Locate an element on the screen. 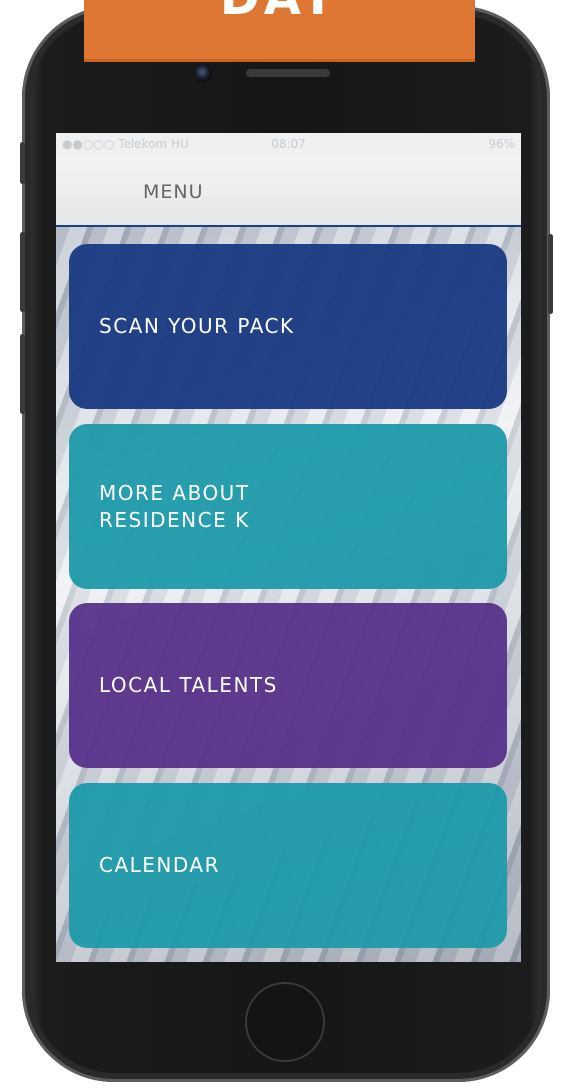 The width and height of the screenshot is (565, 1088). power-button is located at coordinates (550, 274).